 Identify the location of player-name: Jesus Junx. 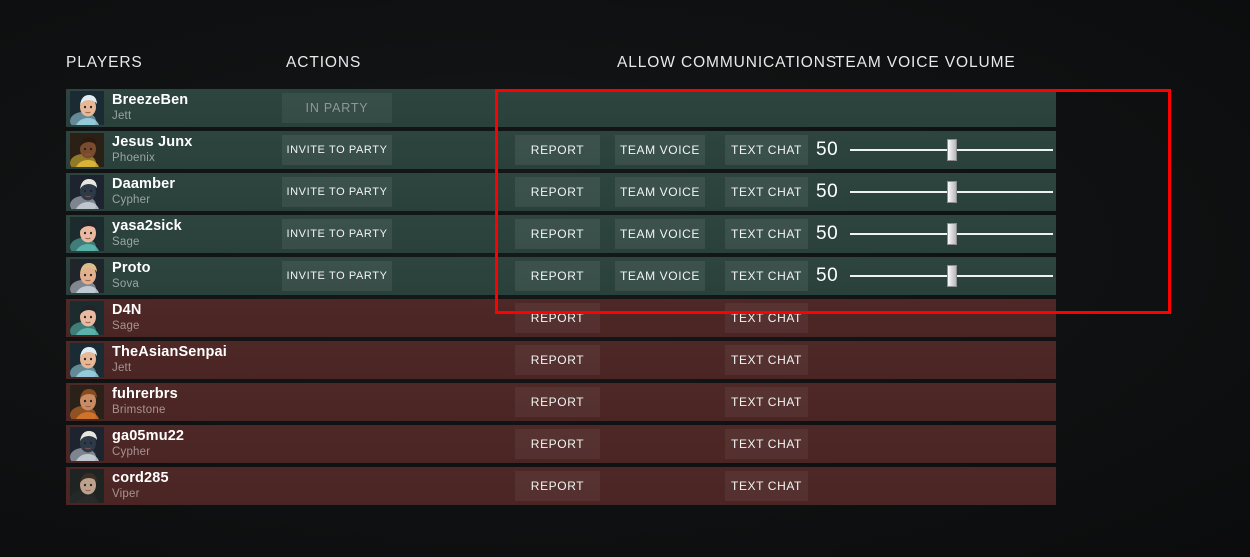
(152, 142).